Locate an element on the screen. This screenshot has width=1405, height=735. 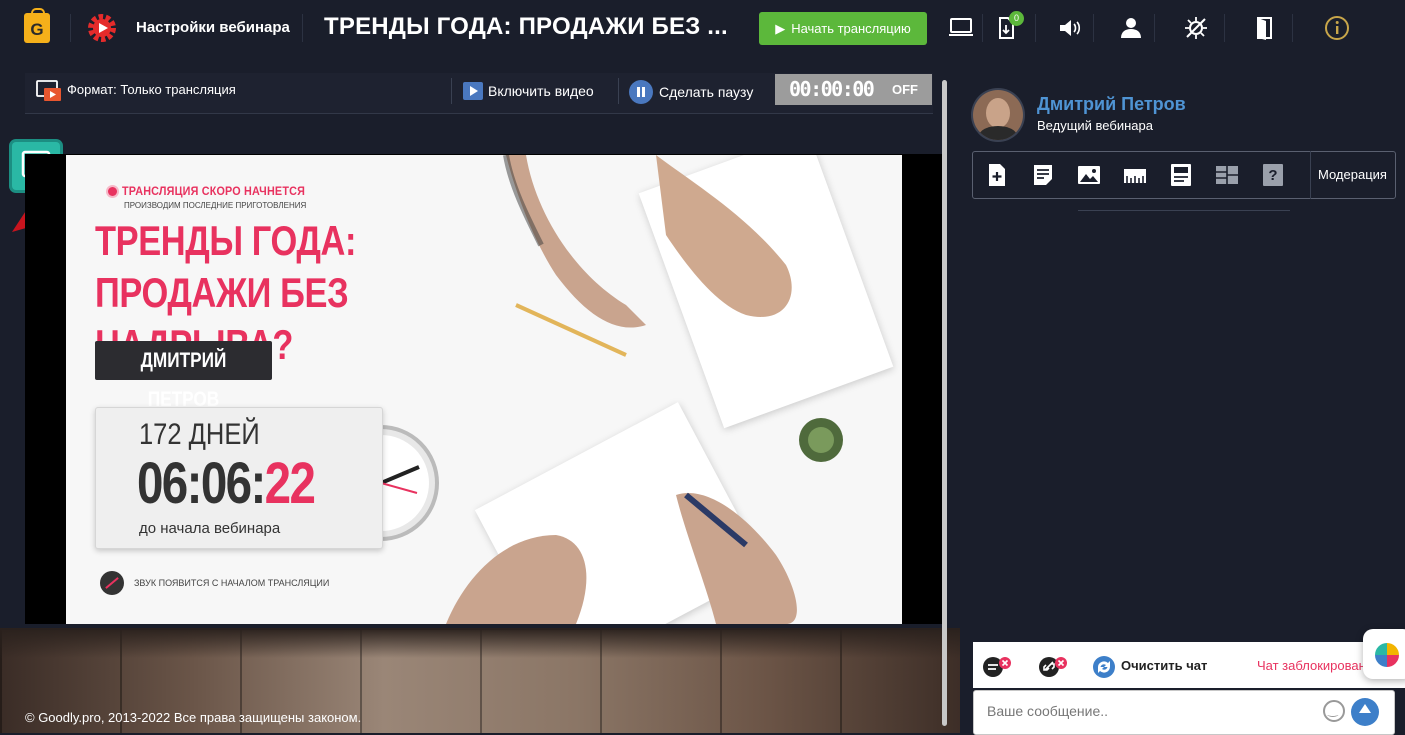
host-role: Ведущий вебинара is located at coordinates (1095, 125).